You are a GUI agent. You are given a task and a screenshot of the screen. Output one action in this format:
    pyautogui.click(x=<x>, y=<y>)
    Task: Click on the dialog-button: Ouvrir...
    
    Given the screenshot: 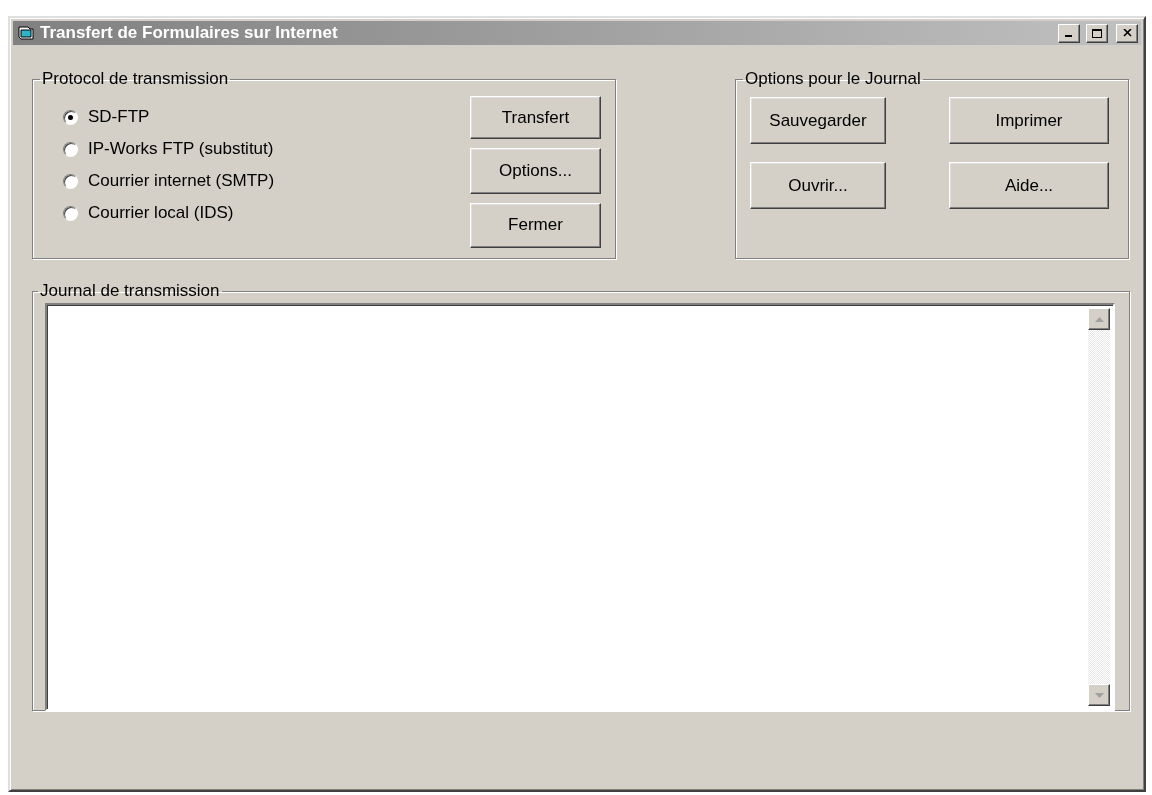 What is the action you would take?
    pyautogui.click(x=818, y=185)
    